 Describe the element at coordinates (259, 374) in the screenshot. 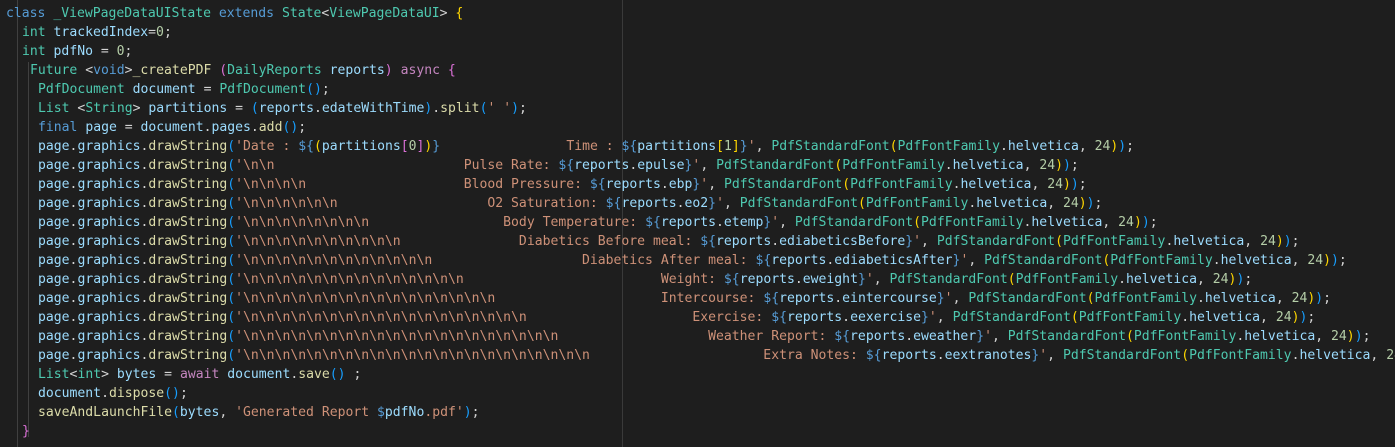

I see `code-token: document` at that location.